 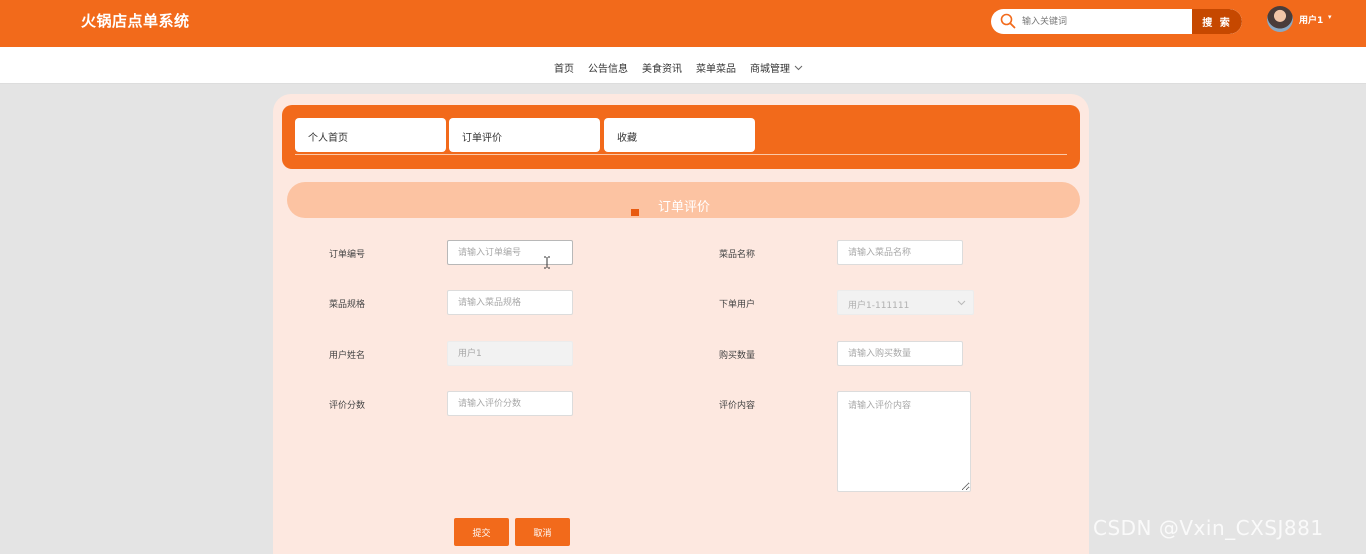 What do you see at coordinates (662, 67) in the screenshot?
I see `nav-item-food-news: 美食资讯` at bounding box center [662, 67].